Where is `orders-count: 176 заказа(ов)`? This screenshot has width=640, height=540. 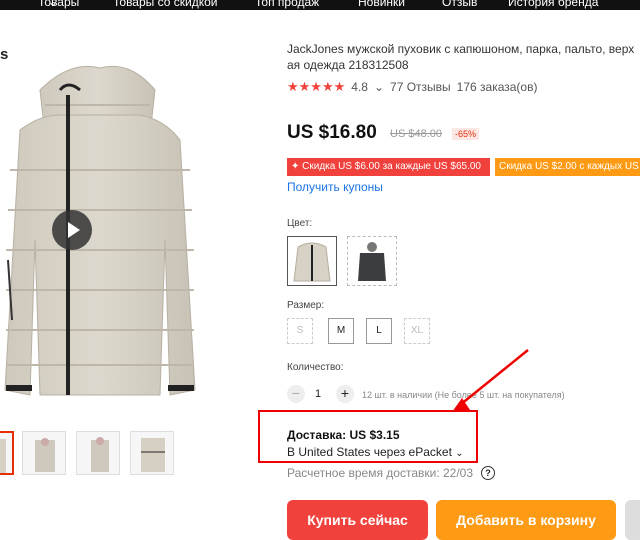 orders-count: 176 заказа(ов) is located at coordinates (497, 87).